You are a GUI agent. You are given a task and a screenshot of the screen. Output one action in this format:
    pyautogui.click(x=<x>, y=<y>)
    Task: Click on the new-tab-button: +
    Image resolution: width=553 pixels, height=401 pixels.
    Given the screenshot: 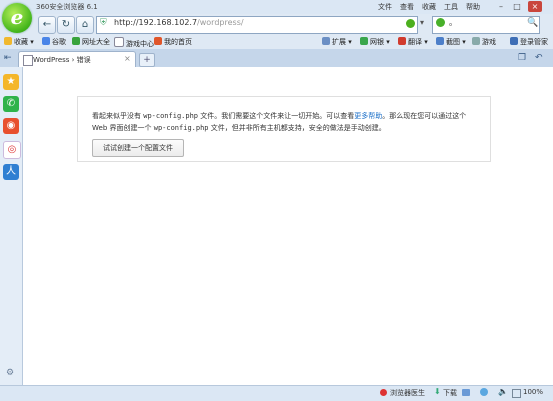 What is the action you would take?
    pyautogui.click(x=147, y=60)
    